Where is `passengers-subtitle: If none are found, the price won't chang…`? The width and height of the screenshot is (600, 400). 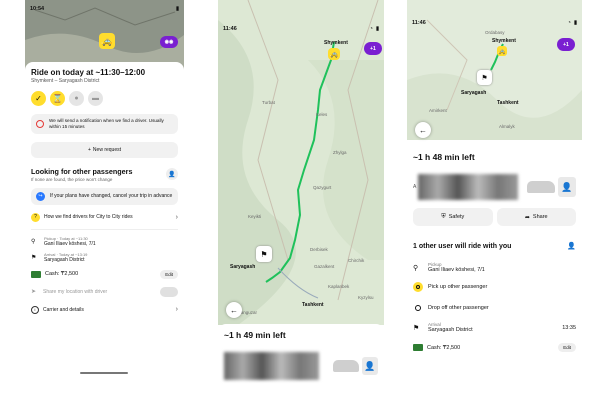 passengers-subtitle: If none are found, the price won't chang… is located at coordinates (72, 179).